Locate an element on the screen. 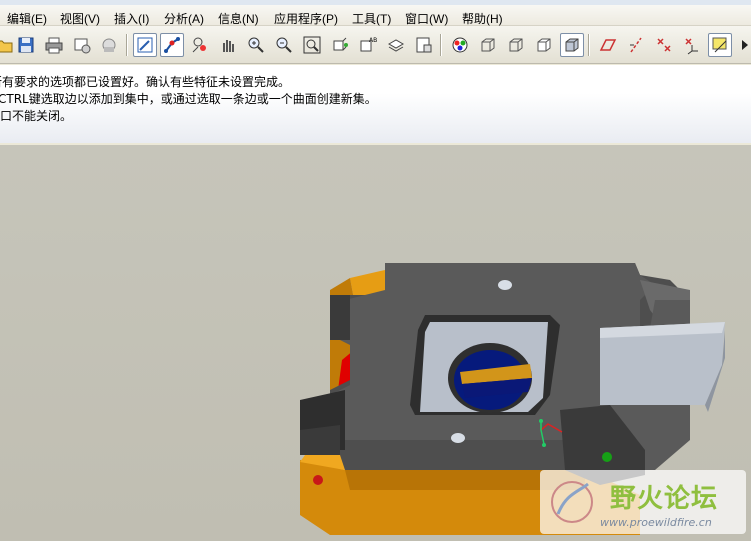  print-icon is located at coordinates (54, 45).